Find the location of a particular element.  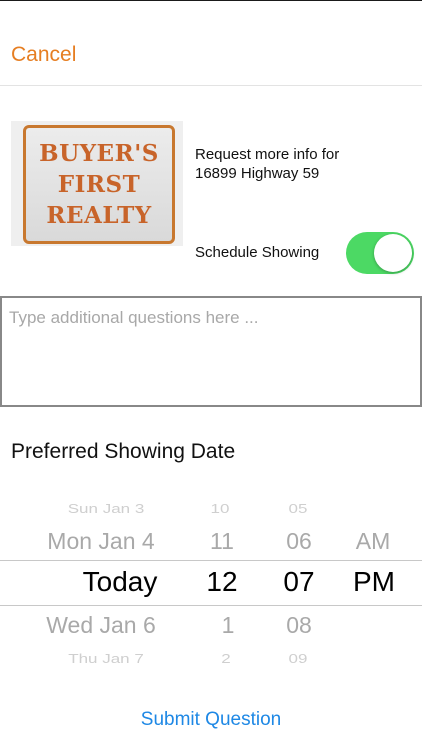

picker-day-selected: Today is located at coordinates (120, 582).